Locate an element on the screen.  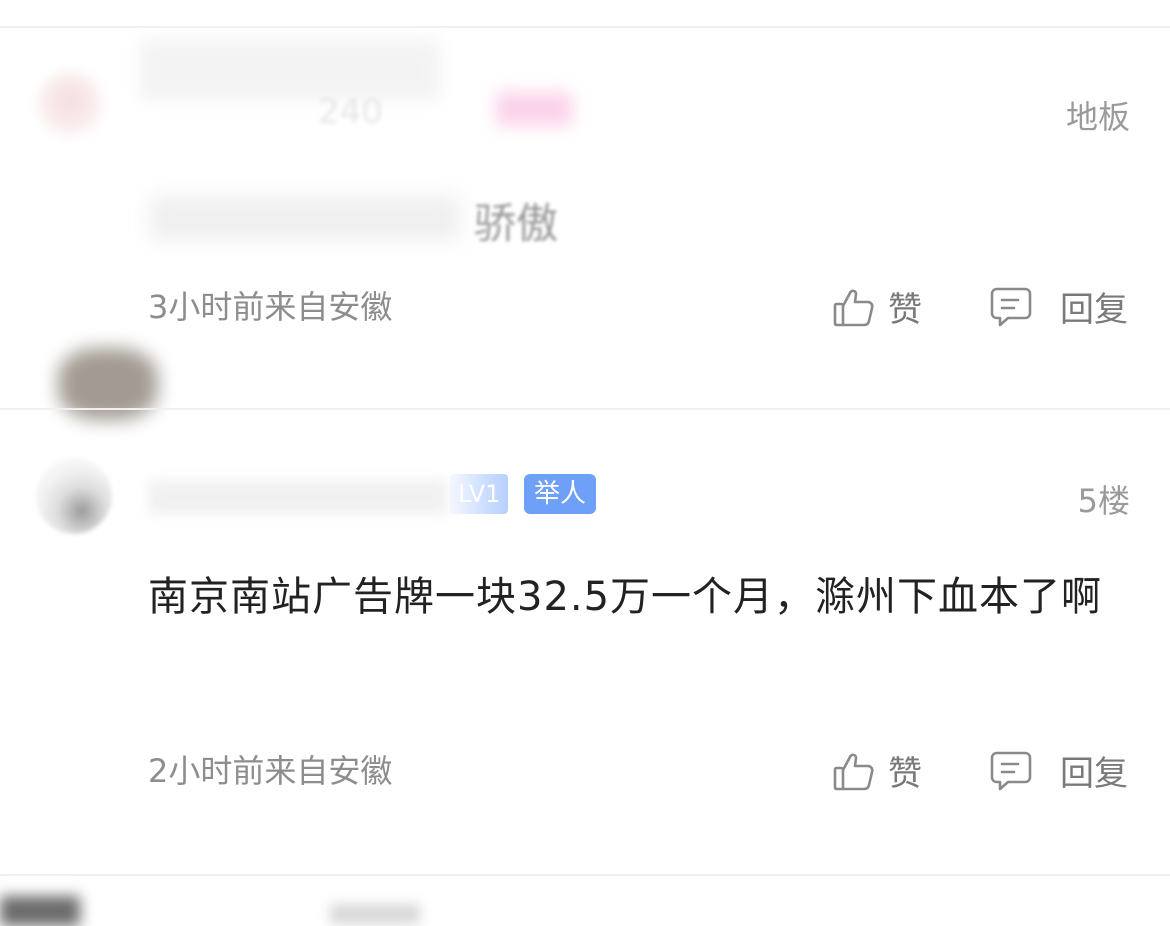
floor-label: 地板 is located at coordinates (1097, 117).